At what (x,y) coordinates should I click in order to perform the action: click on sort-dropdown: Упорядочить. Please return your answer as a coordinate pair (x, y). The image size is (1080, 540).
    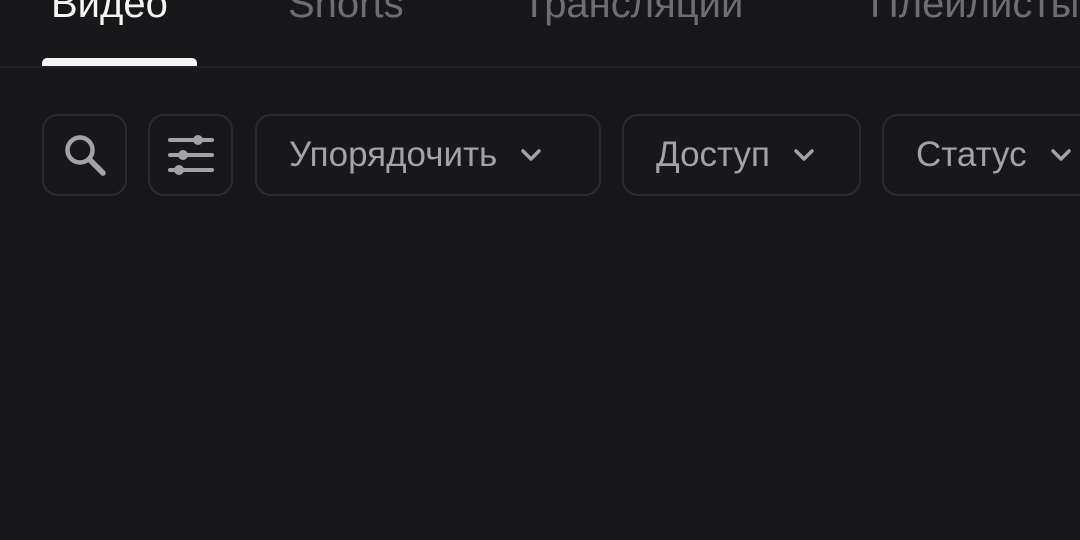
    Looking at the image, I should click on (428, 155).